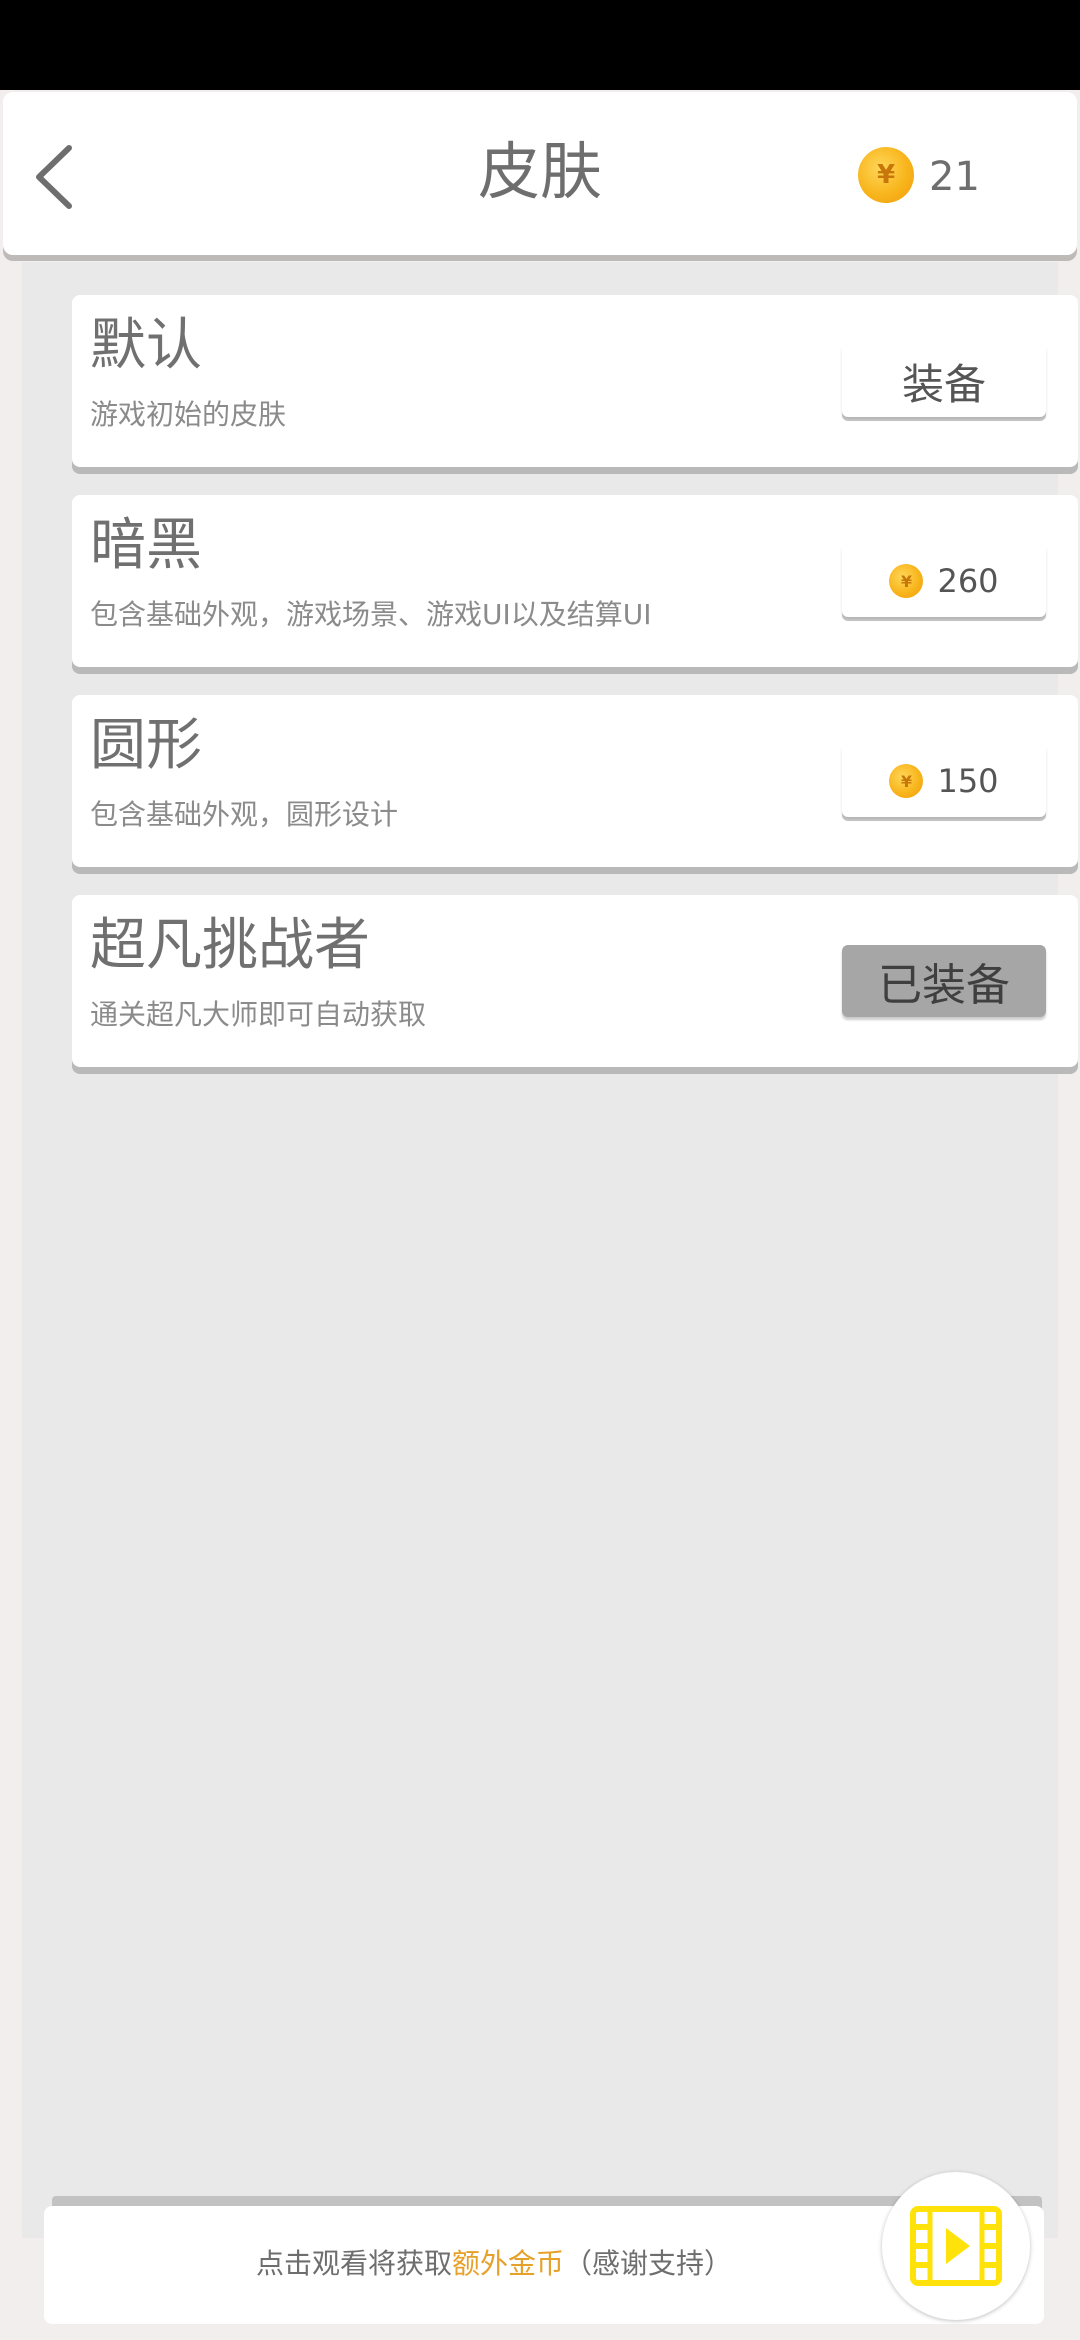 The width and height of the screenshot is (1080, 2340). What do you see at coordinates (968, 781) in the screenshot?
I see `price-label: 150` at bounding box center [968, 781].